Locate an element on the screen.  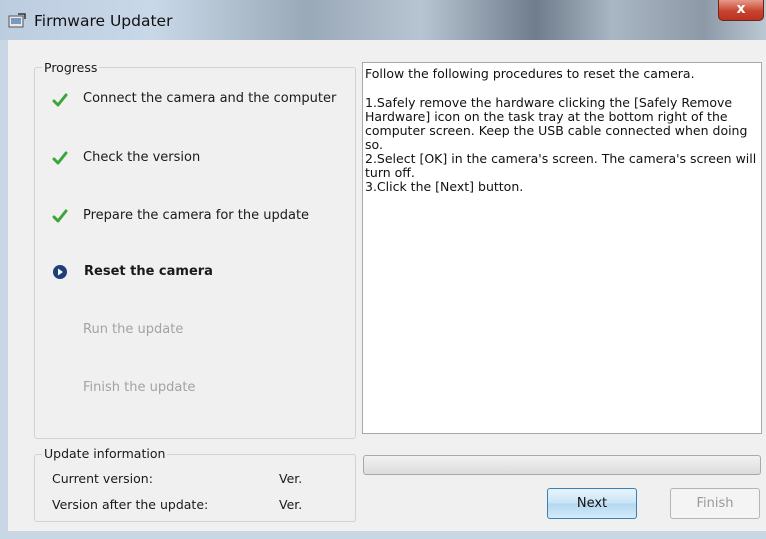
step-finish-update: Finish the update is located at coordinates (139, 387).